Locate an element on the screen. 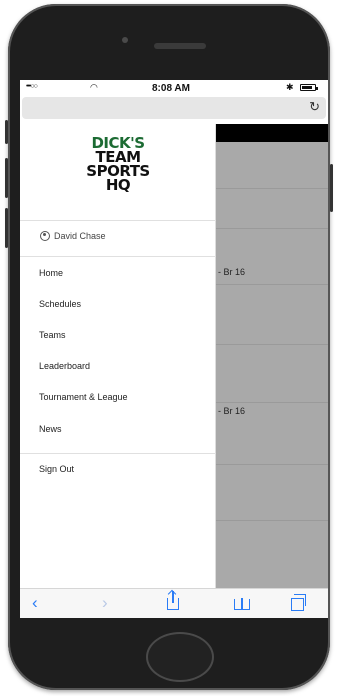 The image size is (338, 696). volume-down-button is located at coordinates (6, 228).